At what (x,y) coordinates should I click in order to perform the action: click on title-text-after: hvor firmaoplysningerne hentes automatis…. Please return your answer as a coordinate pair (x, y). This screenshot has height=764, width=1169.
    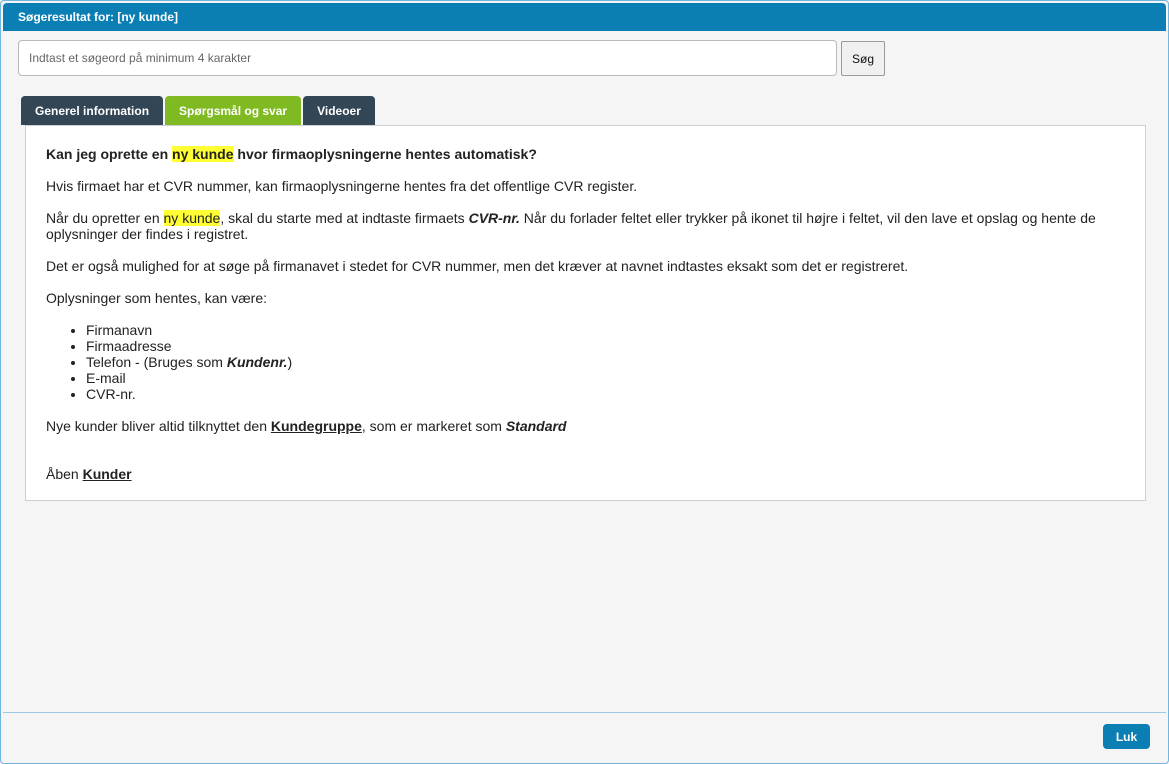
    Looking at the image, I should click on (385, 154).